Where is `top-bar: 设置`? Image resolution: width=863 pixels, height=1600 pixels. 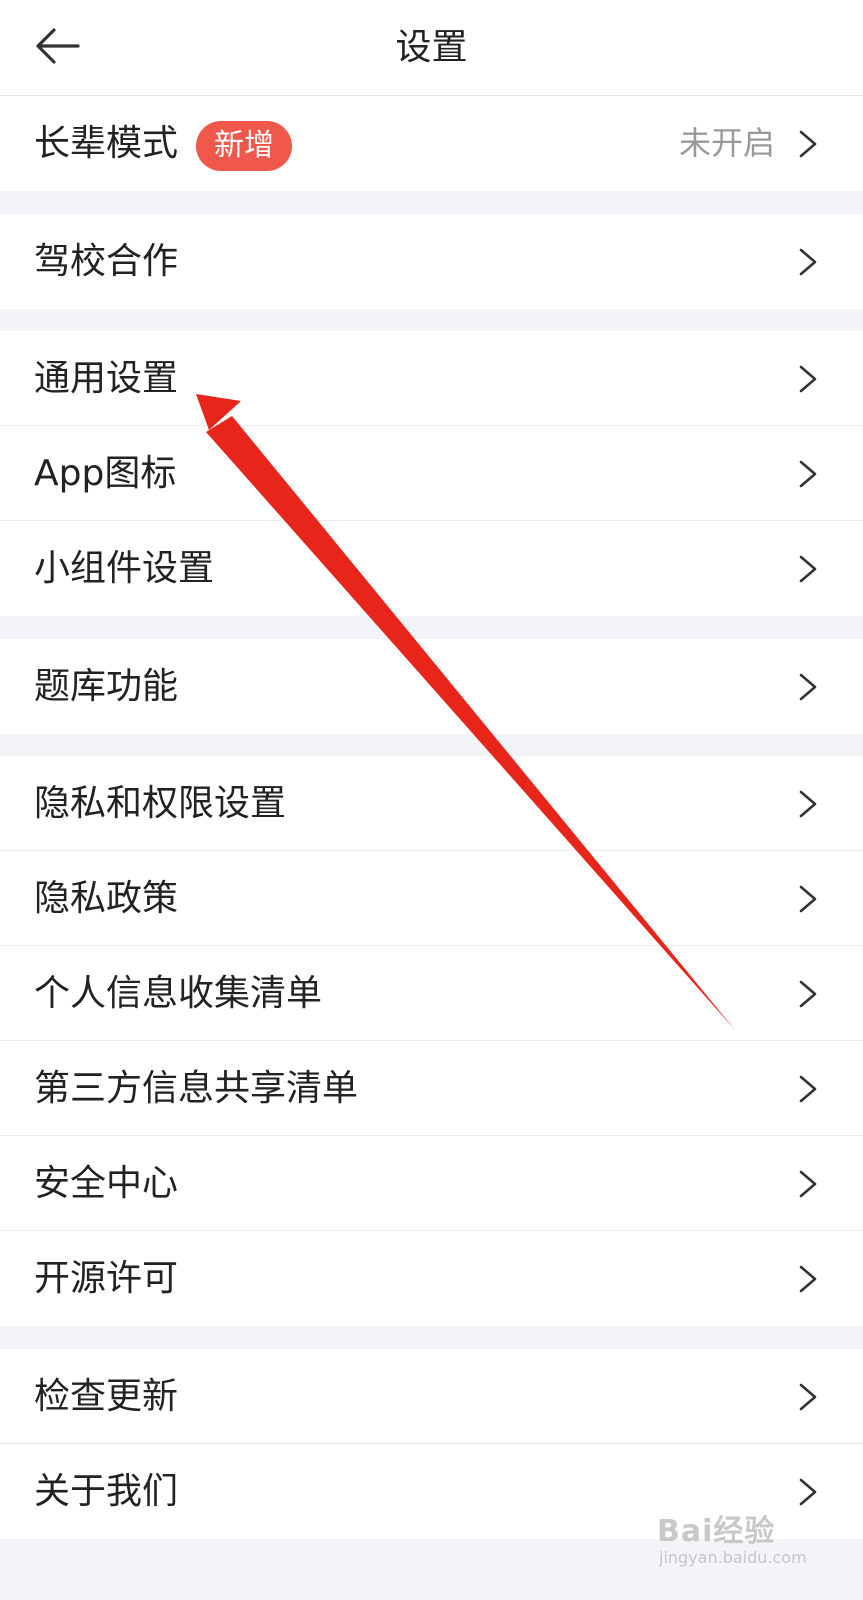
top-bar: 设置 is located at coordinates (431, 48).